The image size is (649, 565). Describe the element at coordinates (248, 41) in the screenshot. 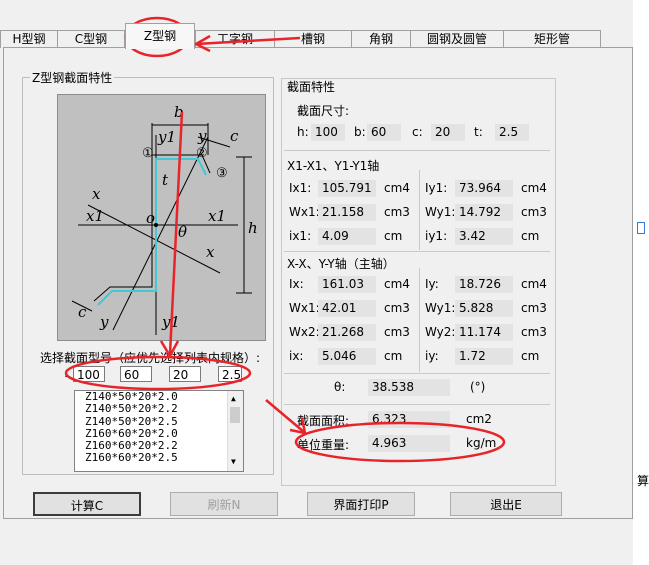

I see `annotation-arrow-tab` at that location.